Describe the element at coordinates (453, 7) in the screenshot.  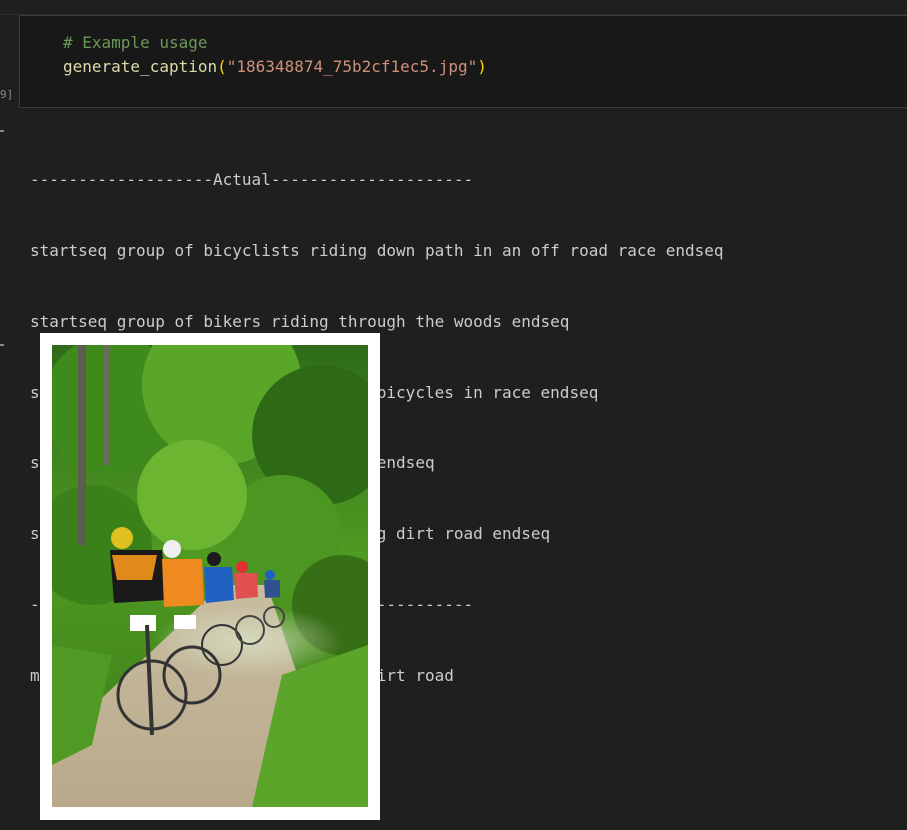
I see `top-toolbar-strip` at that location.